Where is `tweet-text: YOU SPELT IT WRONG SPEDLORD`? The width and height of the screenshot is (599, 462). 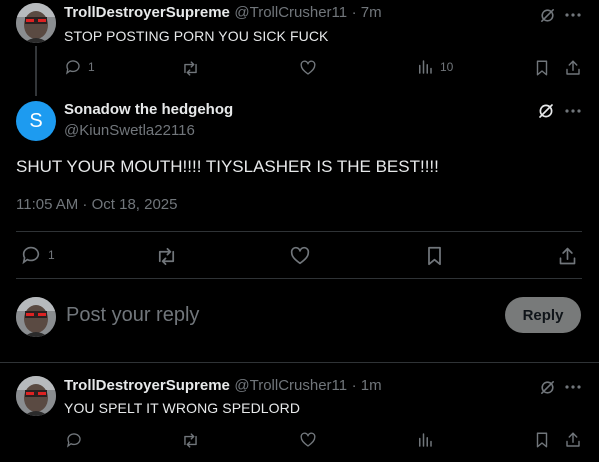 tweet-text: YOU SPELT IT WRONG SPEDLORD is located at coordinates (182, 408).